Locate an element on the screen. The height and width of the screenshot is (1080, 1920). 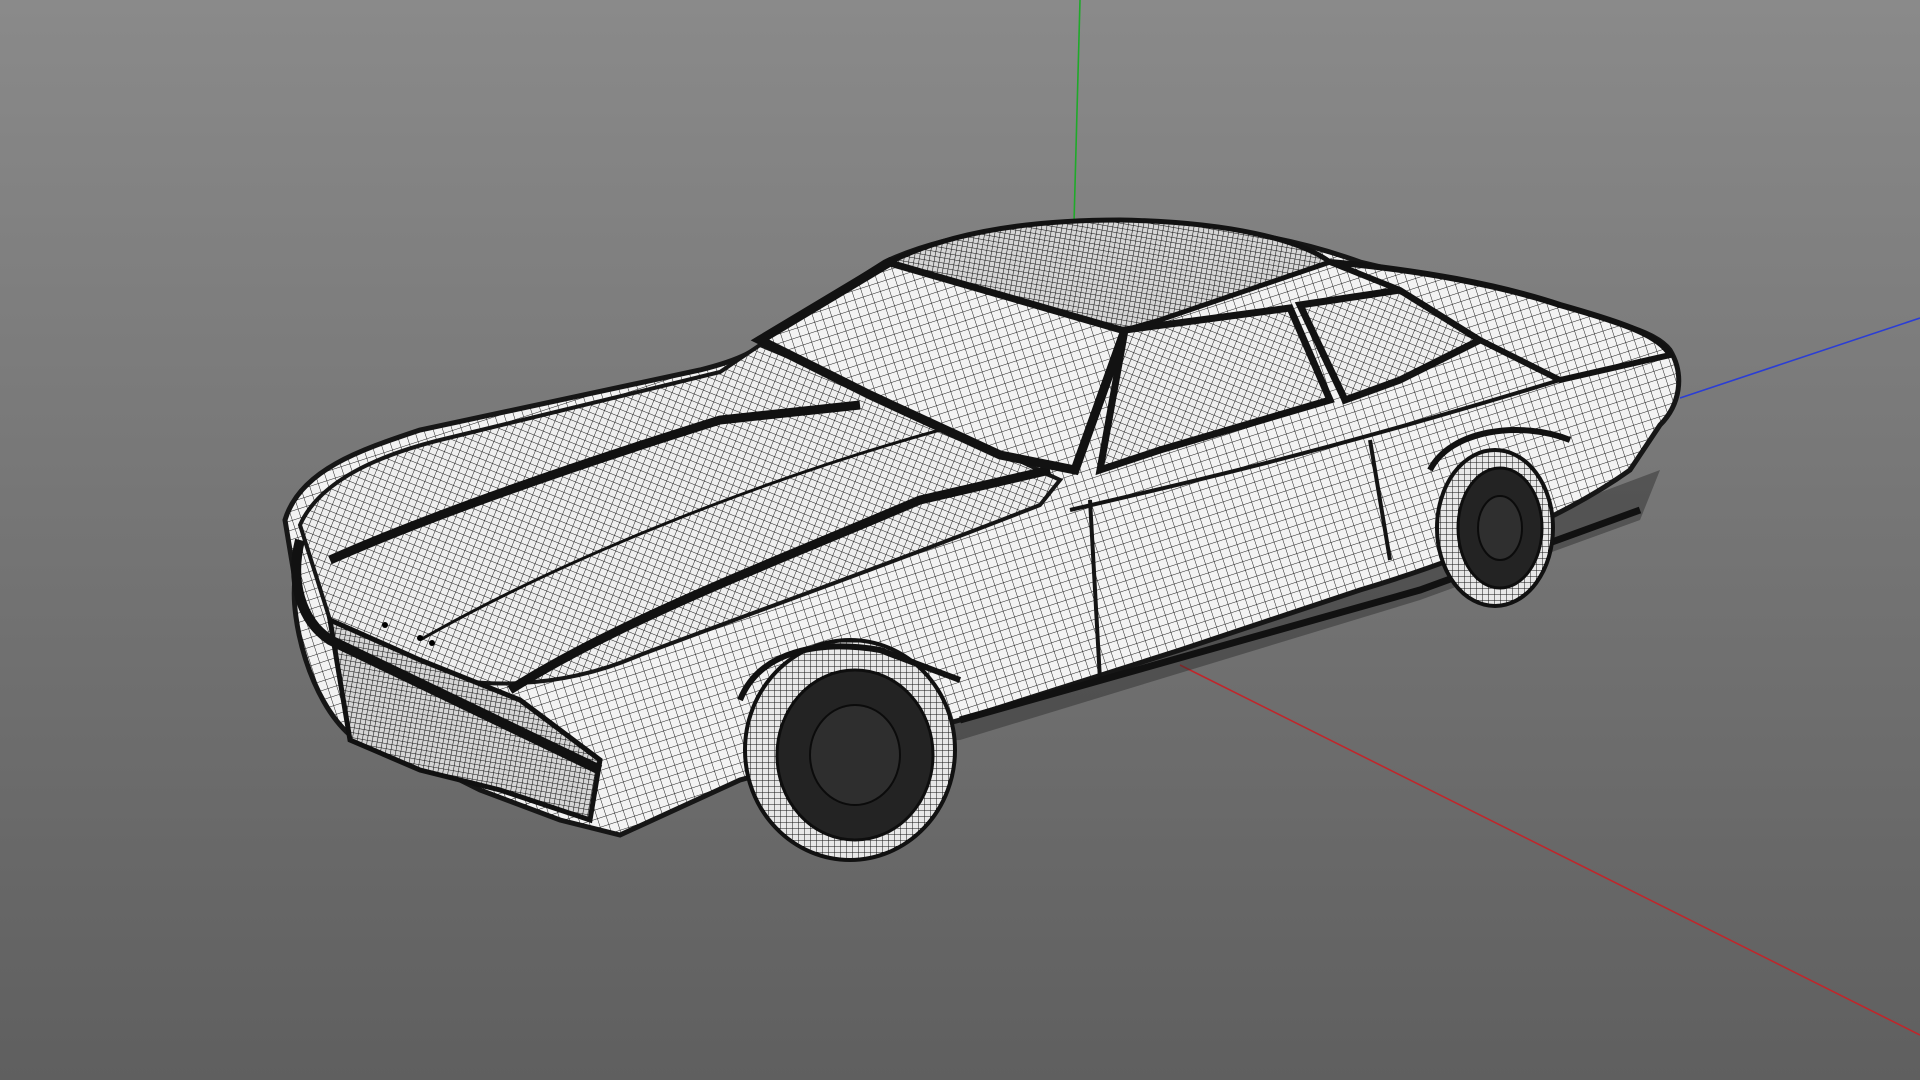
front-wheel is located at coordinates (849, 750).